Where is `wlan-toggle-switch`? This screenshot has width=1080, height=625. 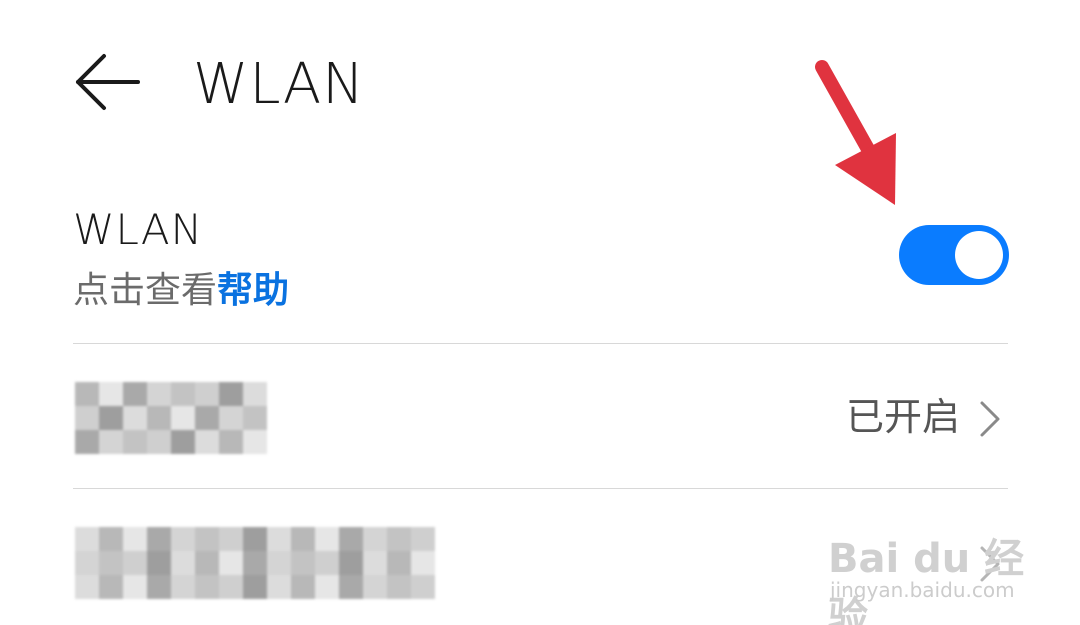 wlan-toggle-switch is located at coordinates (954, 255).